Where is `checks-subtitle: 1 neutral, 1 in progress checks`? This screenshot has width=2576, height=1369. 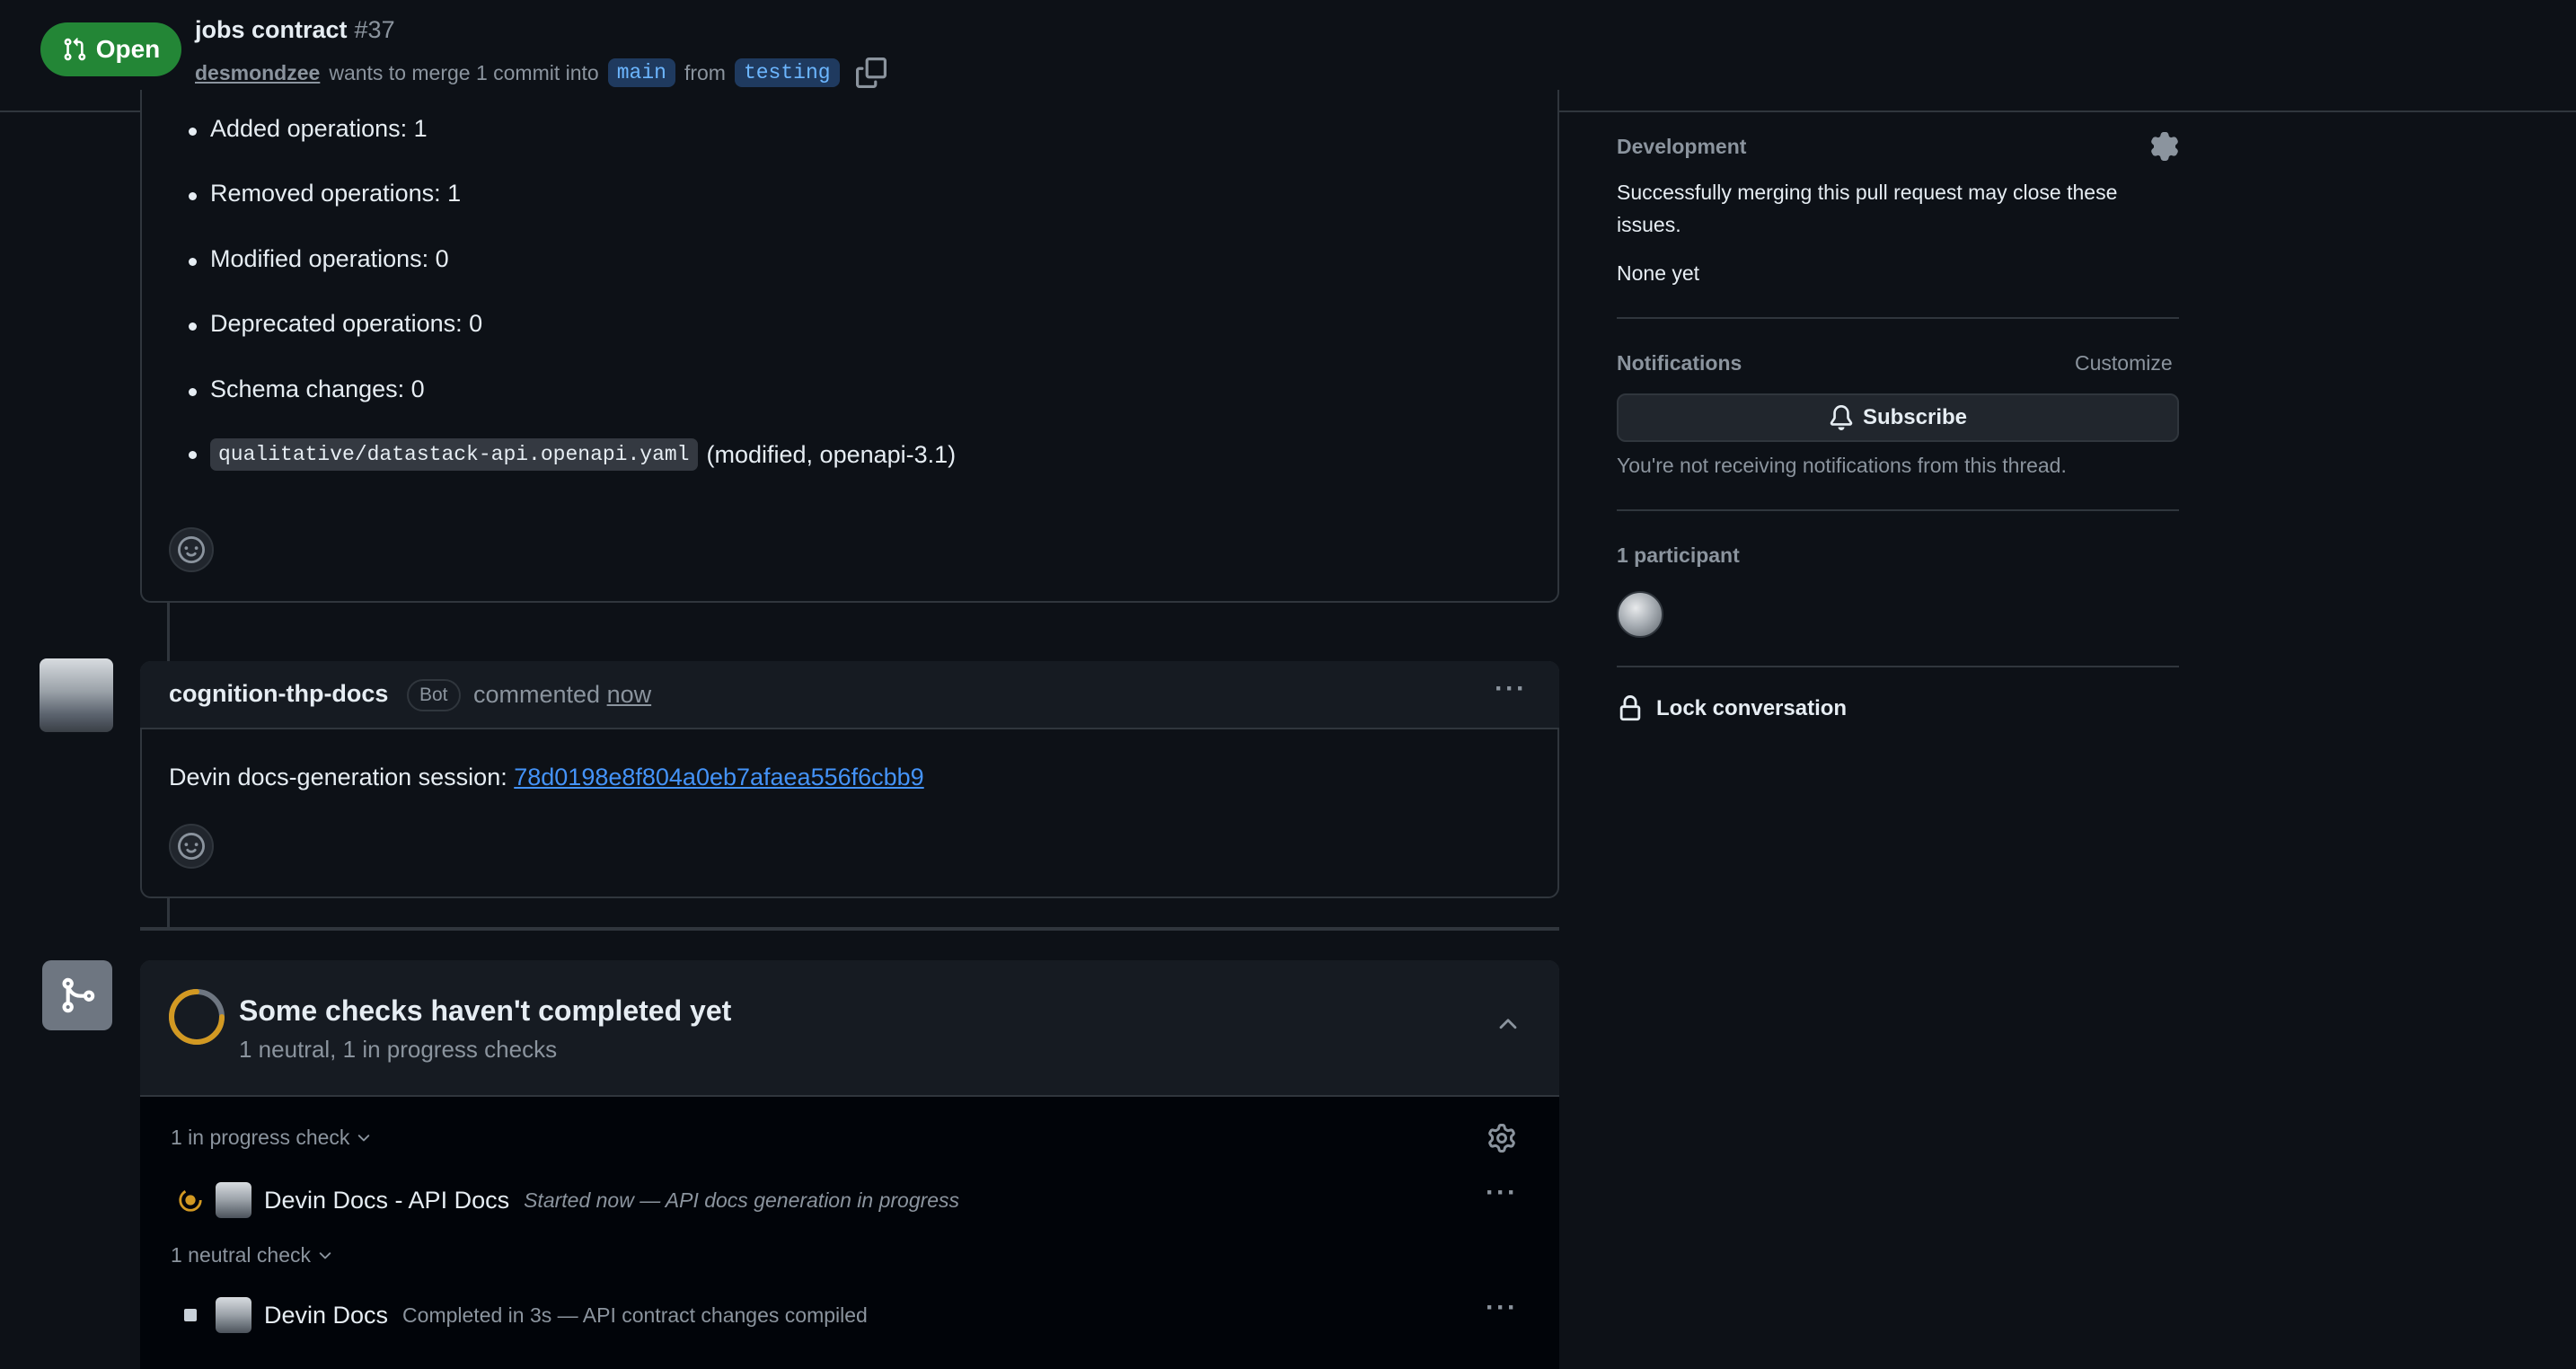 checks-subtitle: 1 neutral, 1 in progress checks is located at coordinates (398, 1050).